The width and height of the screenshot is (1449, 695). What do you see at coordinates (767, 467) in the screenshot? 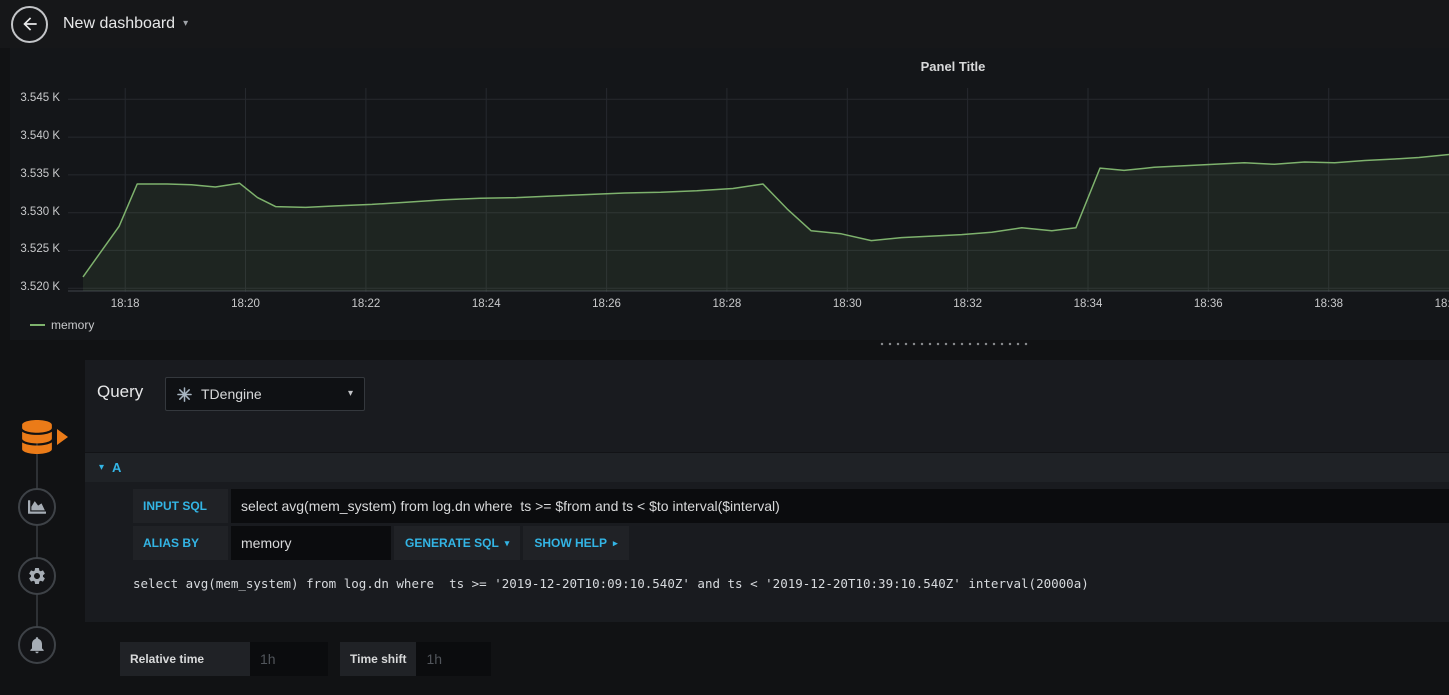
I see `query-row-header: ▾ A` at bounding box center [767, 467].